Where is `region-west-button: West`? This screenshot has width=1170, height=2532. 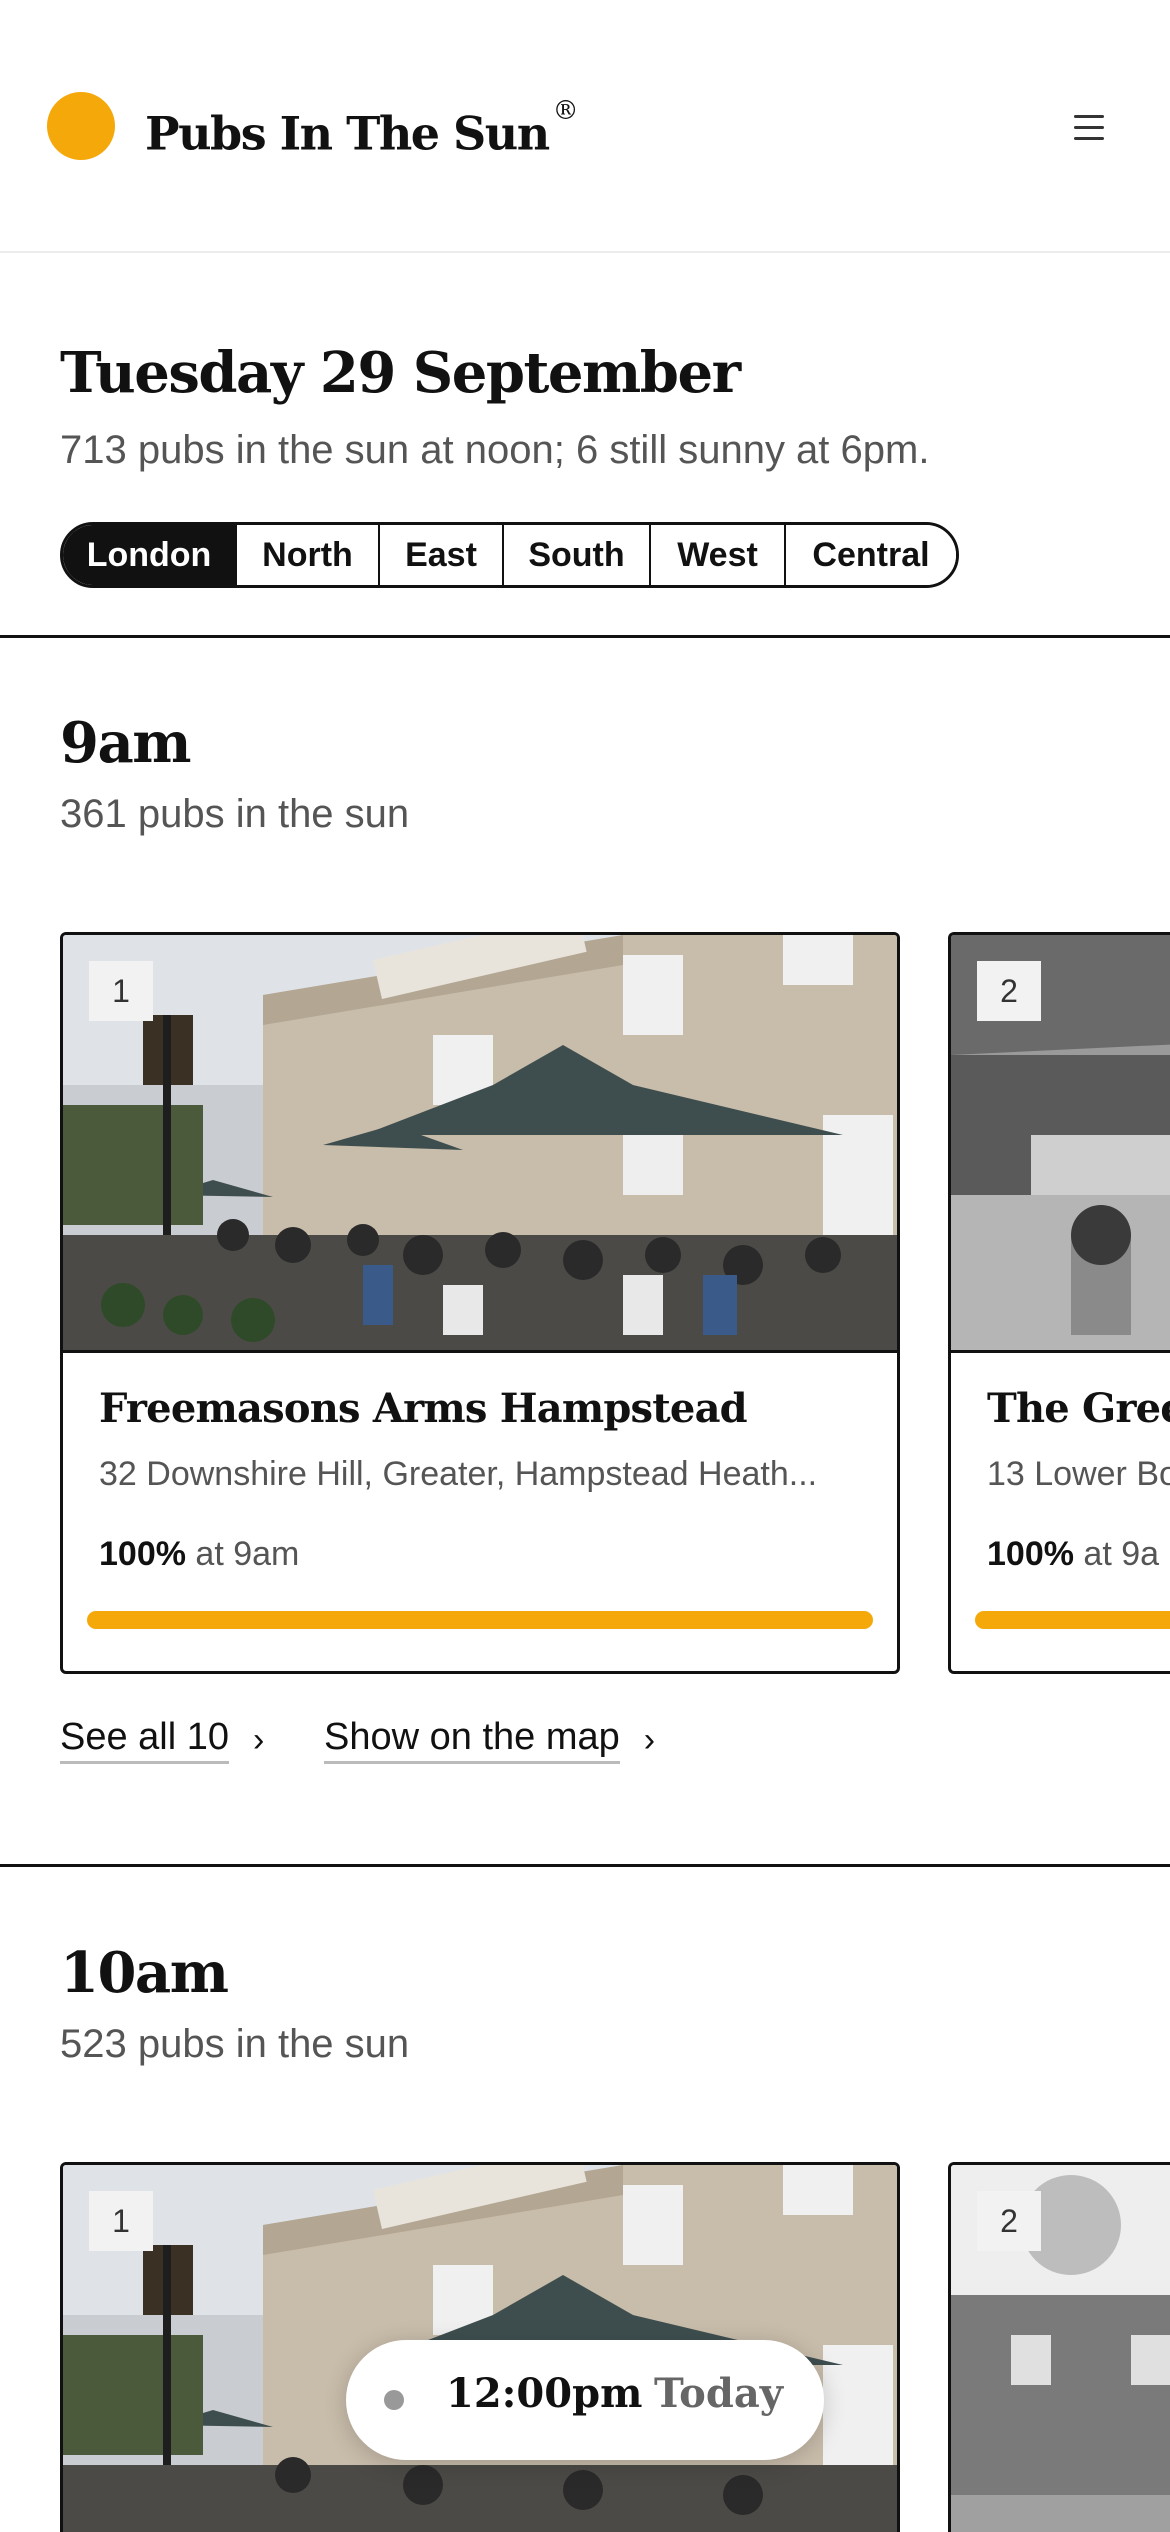 region-west-button: West is located at coordinates (718, 555).